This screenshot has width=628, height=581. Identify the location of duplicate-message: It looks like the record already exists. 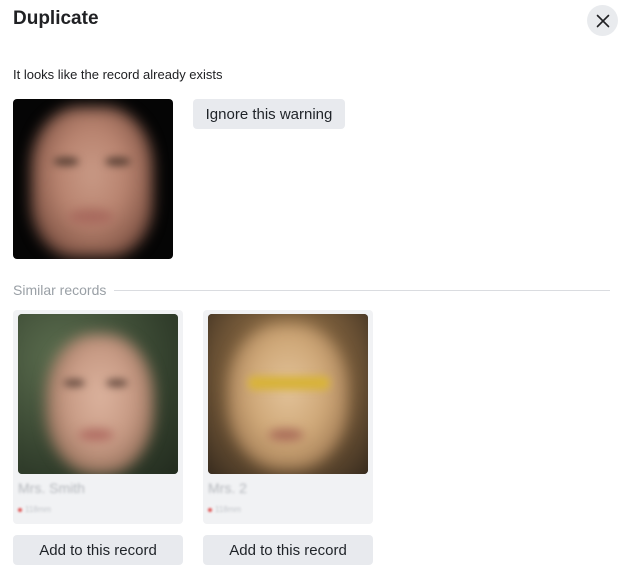
(118, 74).